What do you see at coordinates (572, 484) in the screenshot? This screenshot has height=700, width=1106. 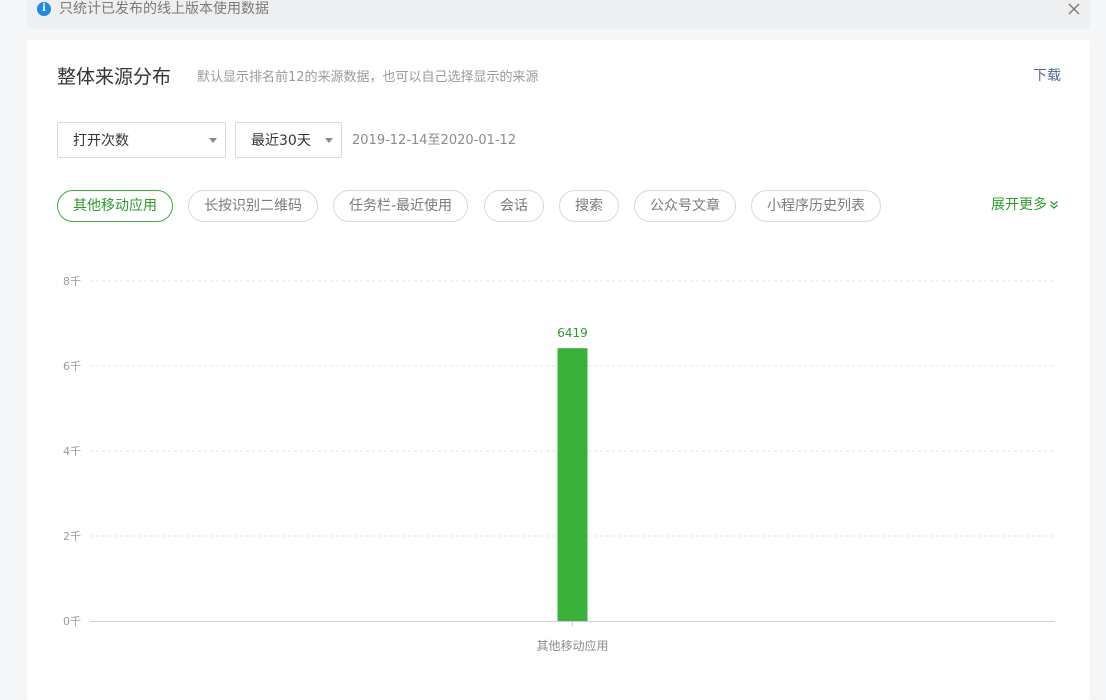 I see `bar` at bounding box center [572, 484].